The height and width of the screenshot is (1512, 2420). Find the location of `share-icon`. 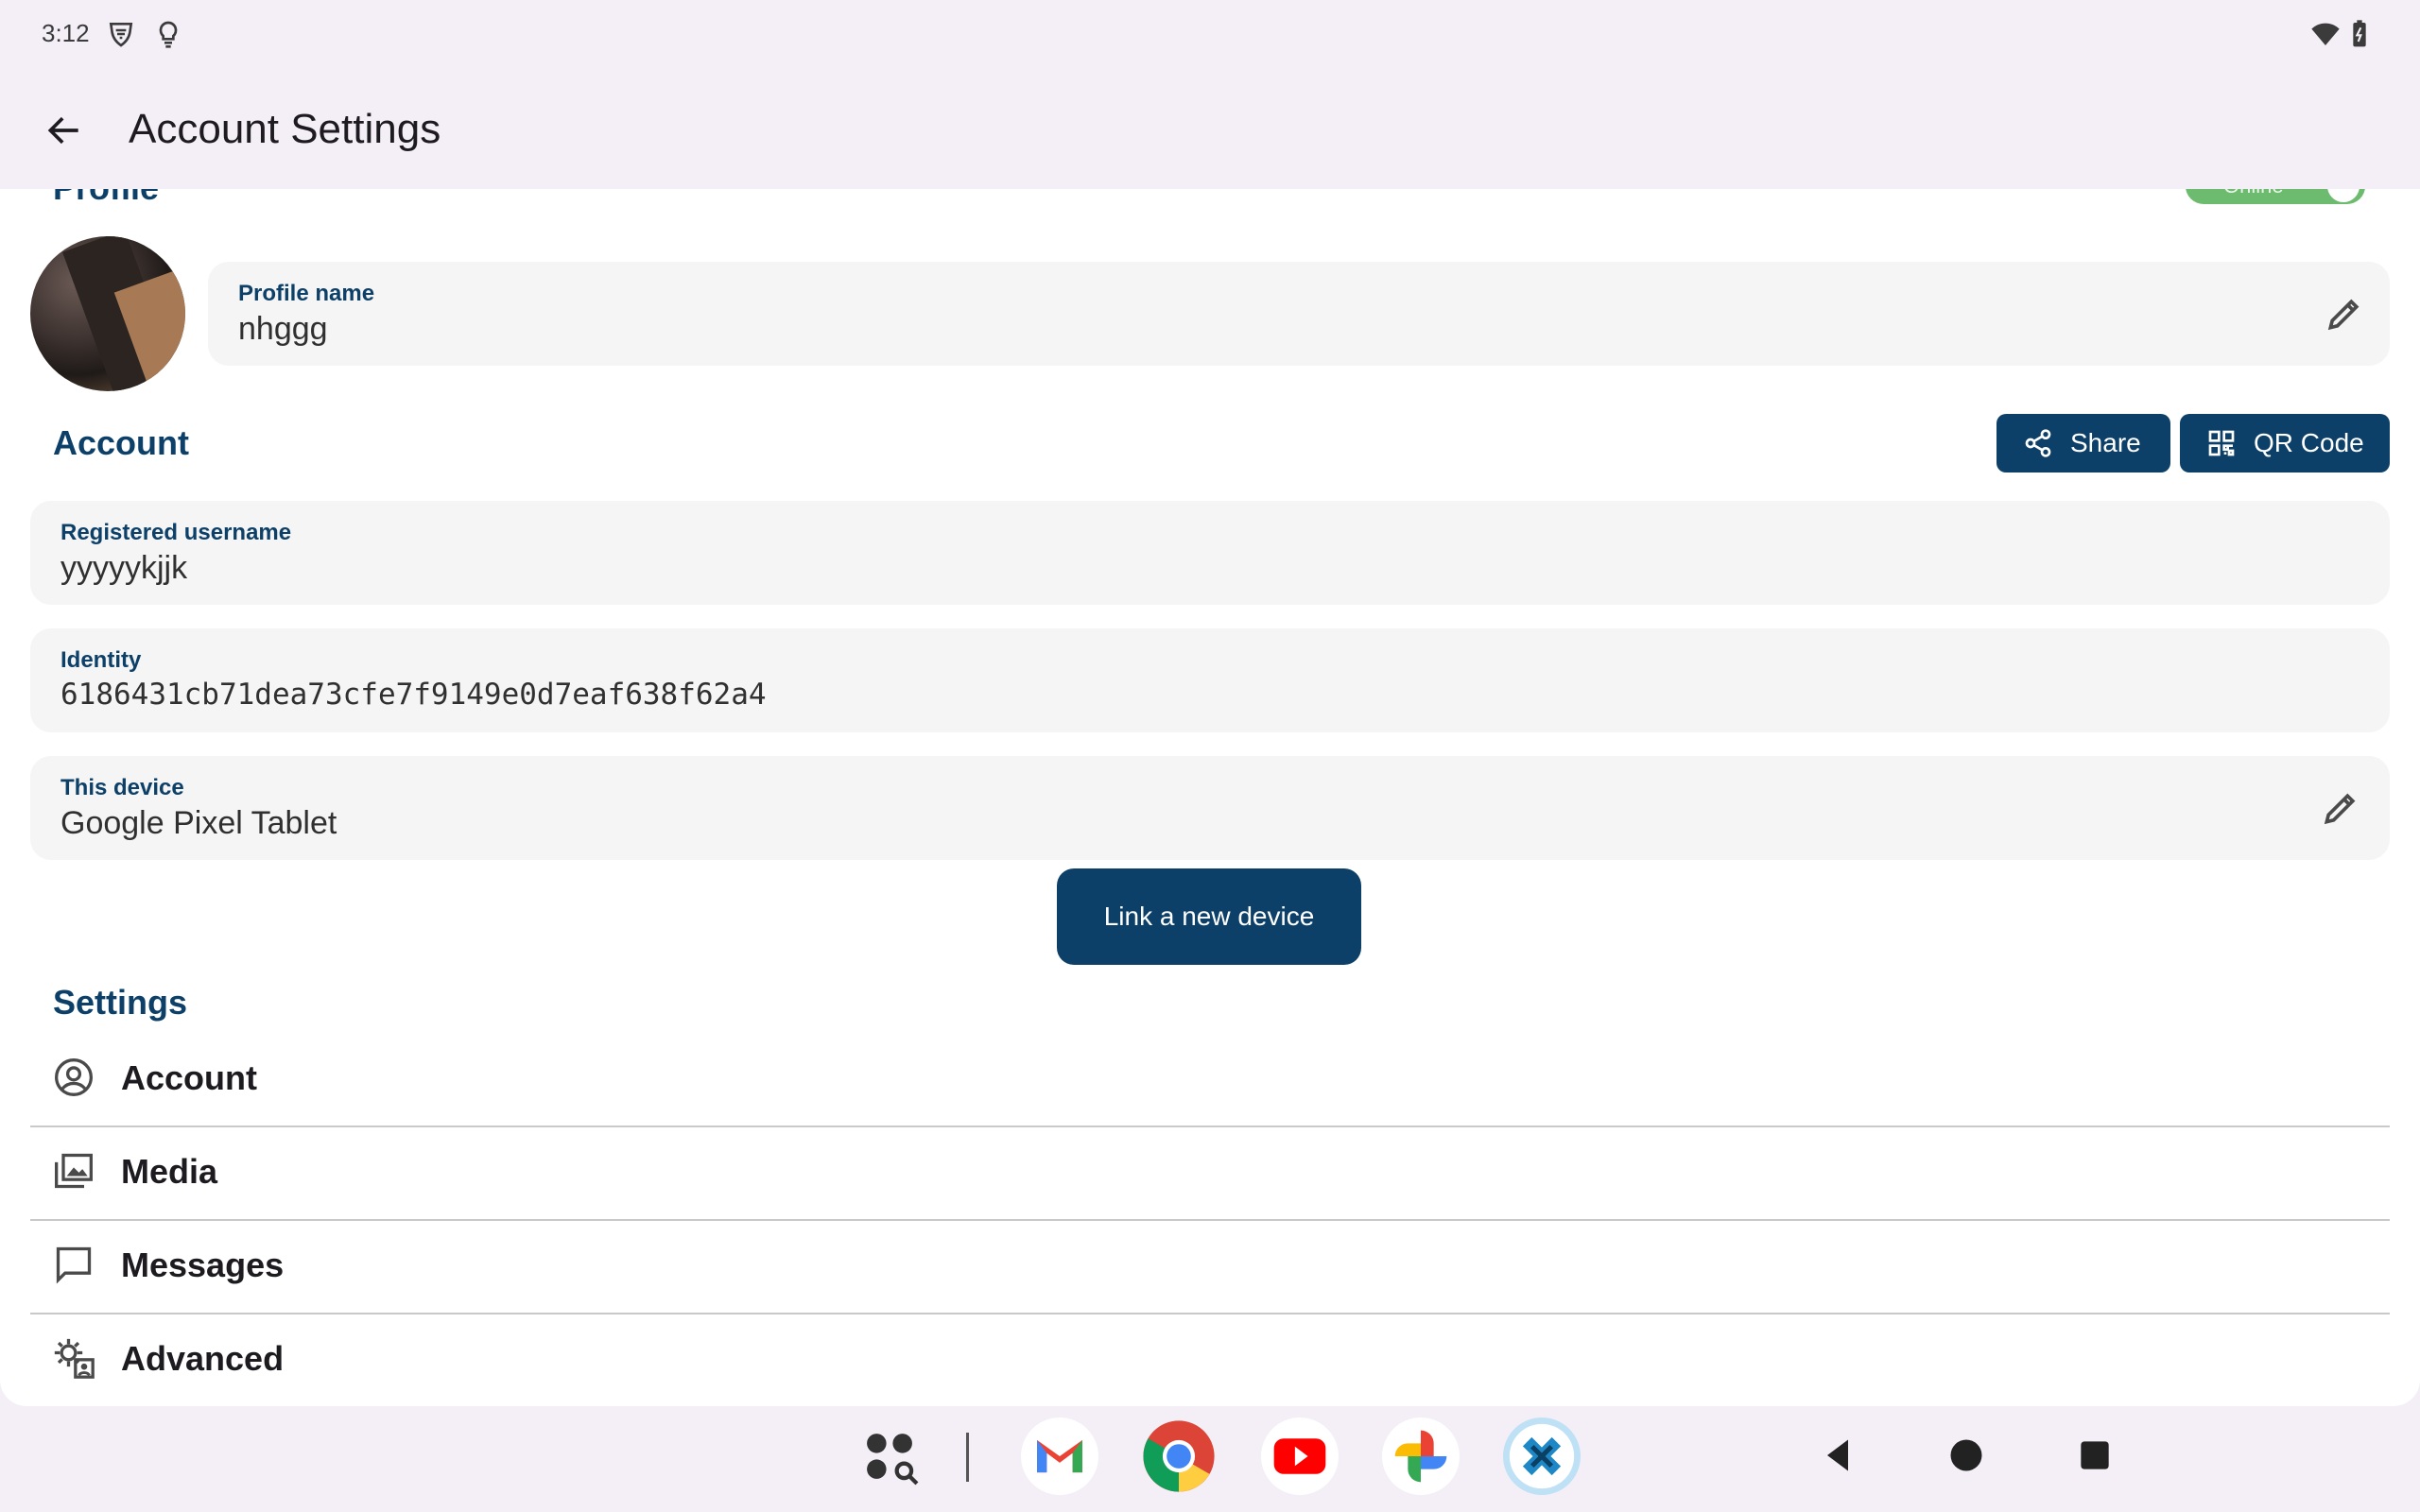

share-icon is located at coordinates (2038, 443).